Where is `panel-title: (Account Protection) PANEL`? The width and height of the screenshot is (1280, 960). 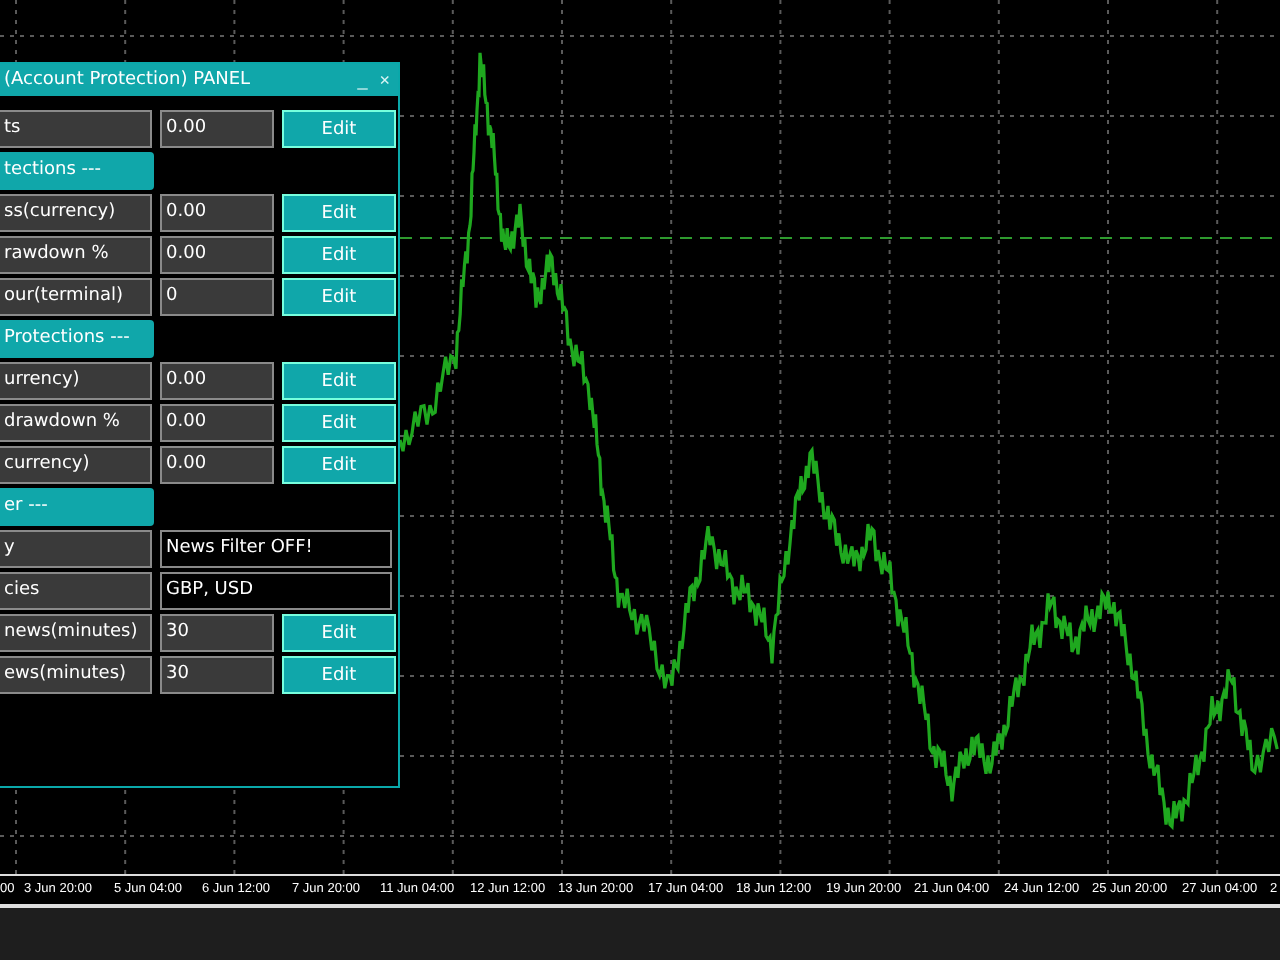 panel-title: (Account Protection) PANEL is located at coordinates (128, 80).